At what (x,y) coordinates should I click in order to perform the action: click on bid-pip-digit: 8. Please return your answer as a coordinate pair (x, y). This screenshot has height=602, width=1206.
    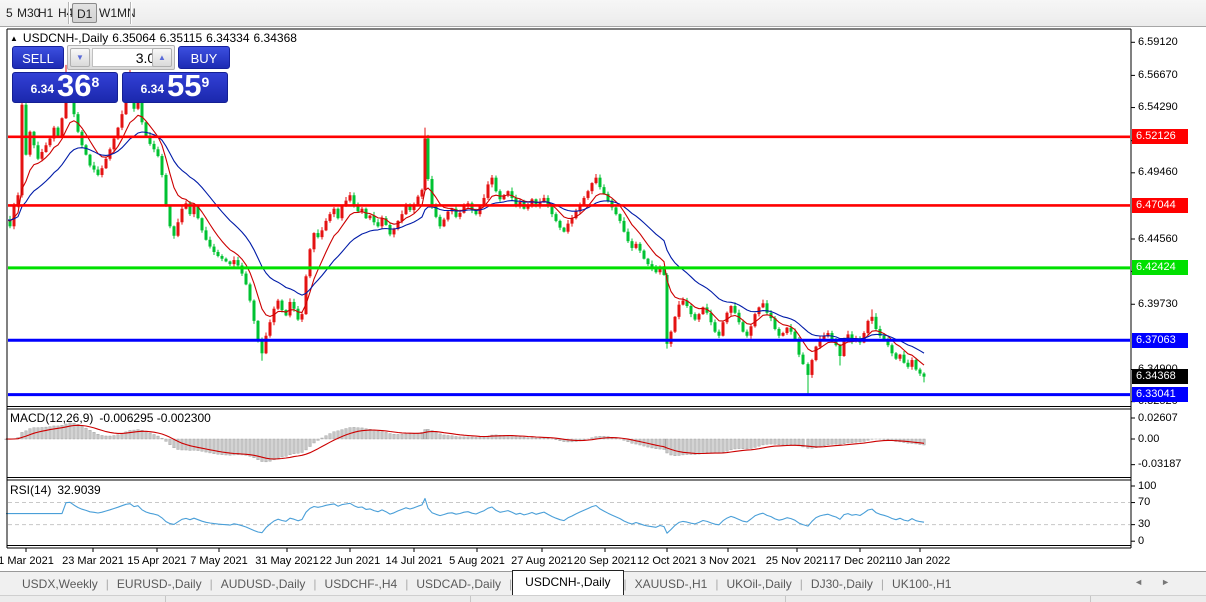
    Looking at the image, I should click on (95, 82).